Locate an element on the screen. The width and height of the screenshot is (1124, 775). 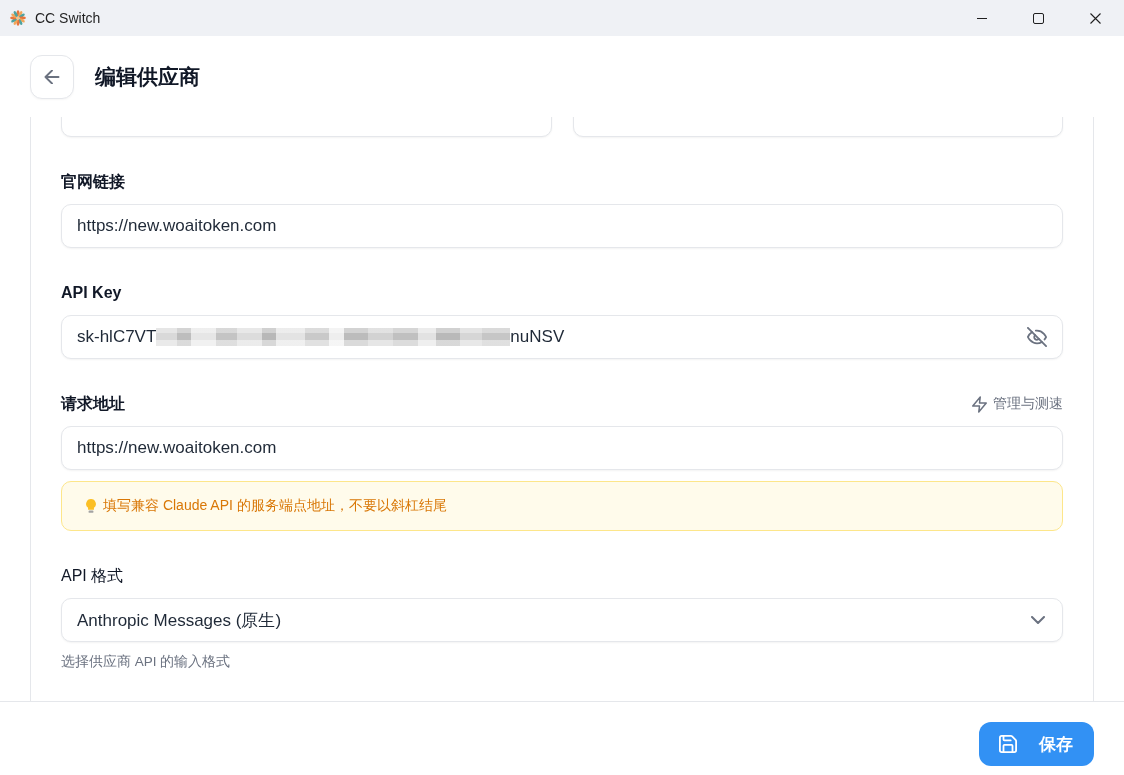
api-key-text: sk-hlC7VT is located at coordinates (117, 337).